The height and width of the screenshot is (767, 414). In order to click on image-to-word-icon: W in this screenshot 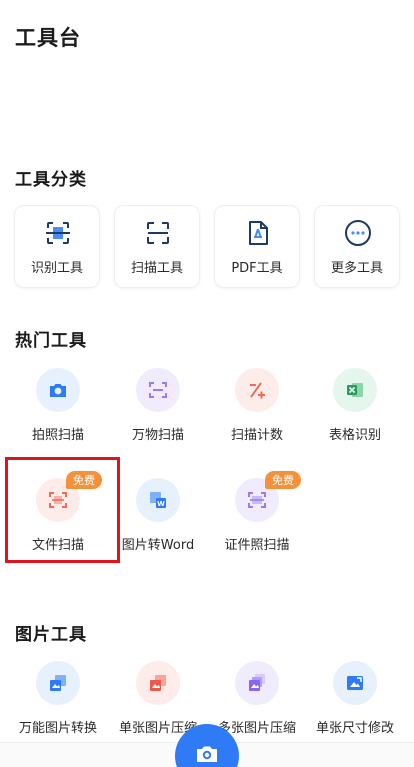, I will do `click(158, 500)`.